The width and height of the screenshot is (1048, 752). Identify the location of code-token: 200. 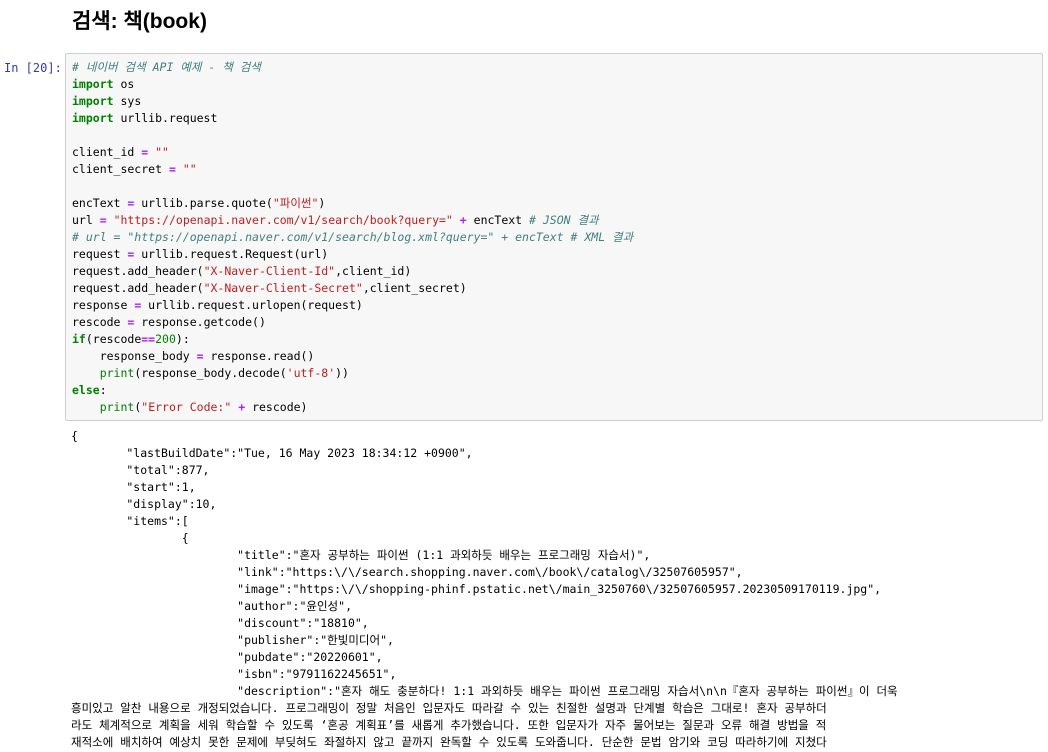
(165, 339).